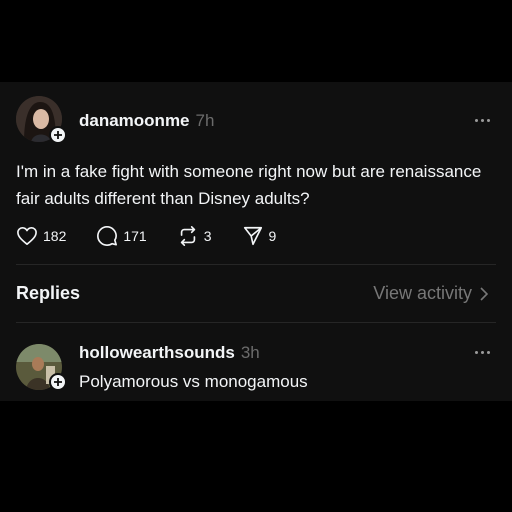  I want to click on chevron-right-icon, so click(484, 293).